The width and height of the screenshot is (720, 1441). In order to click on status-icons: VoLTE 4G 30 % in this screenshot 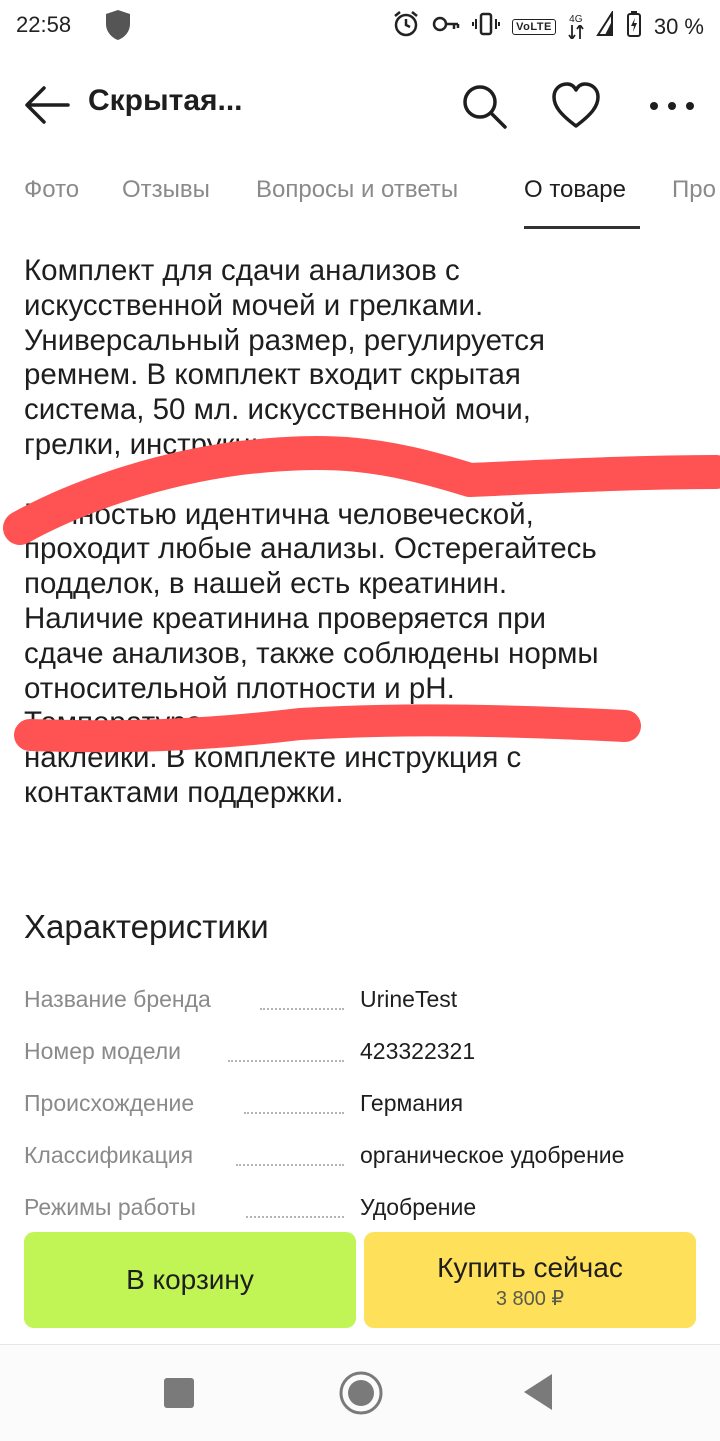, I will do `click(548, 26)`.